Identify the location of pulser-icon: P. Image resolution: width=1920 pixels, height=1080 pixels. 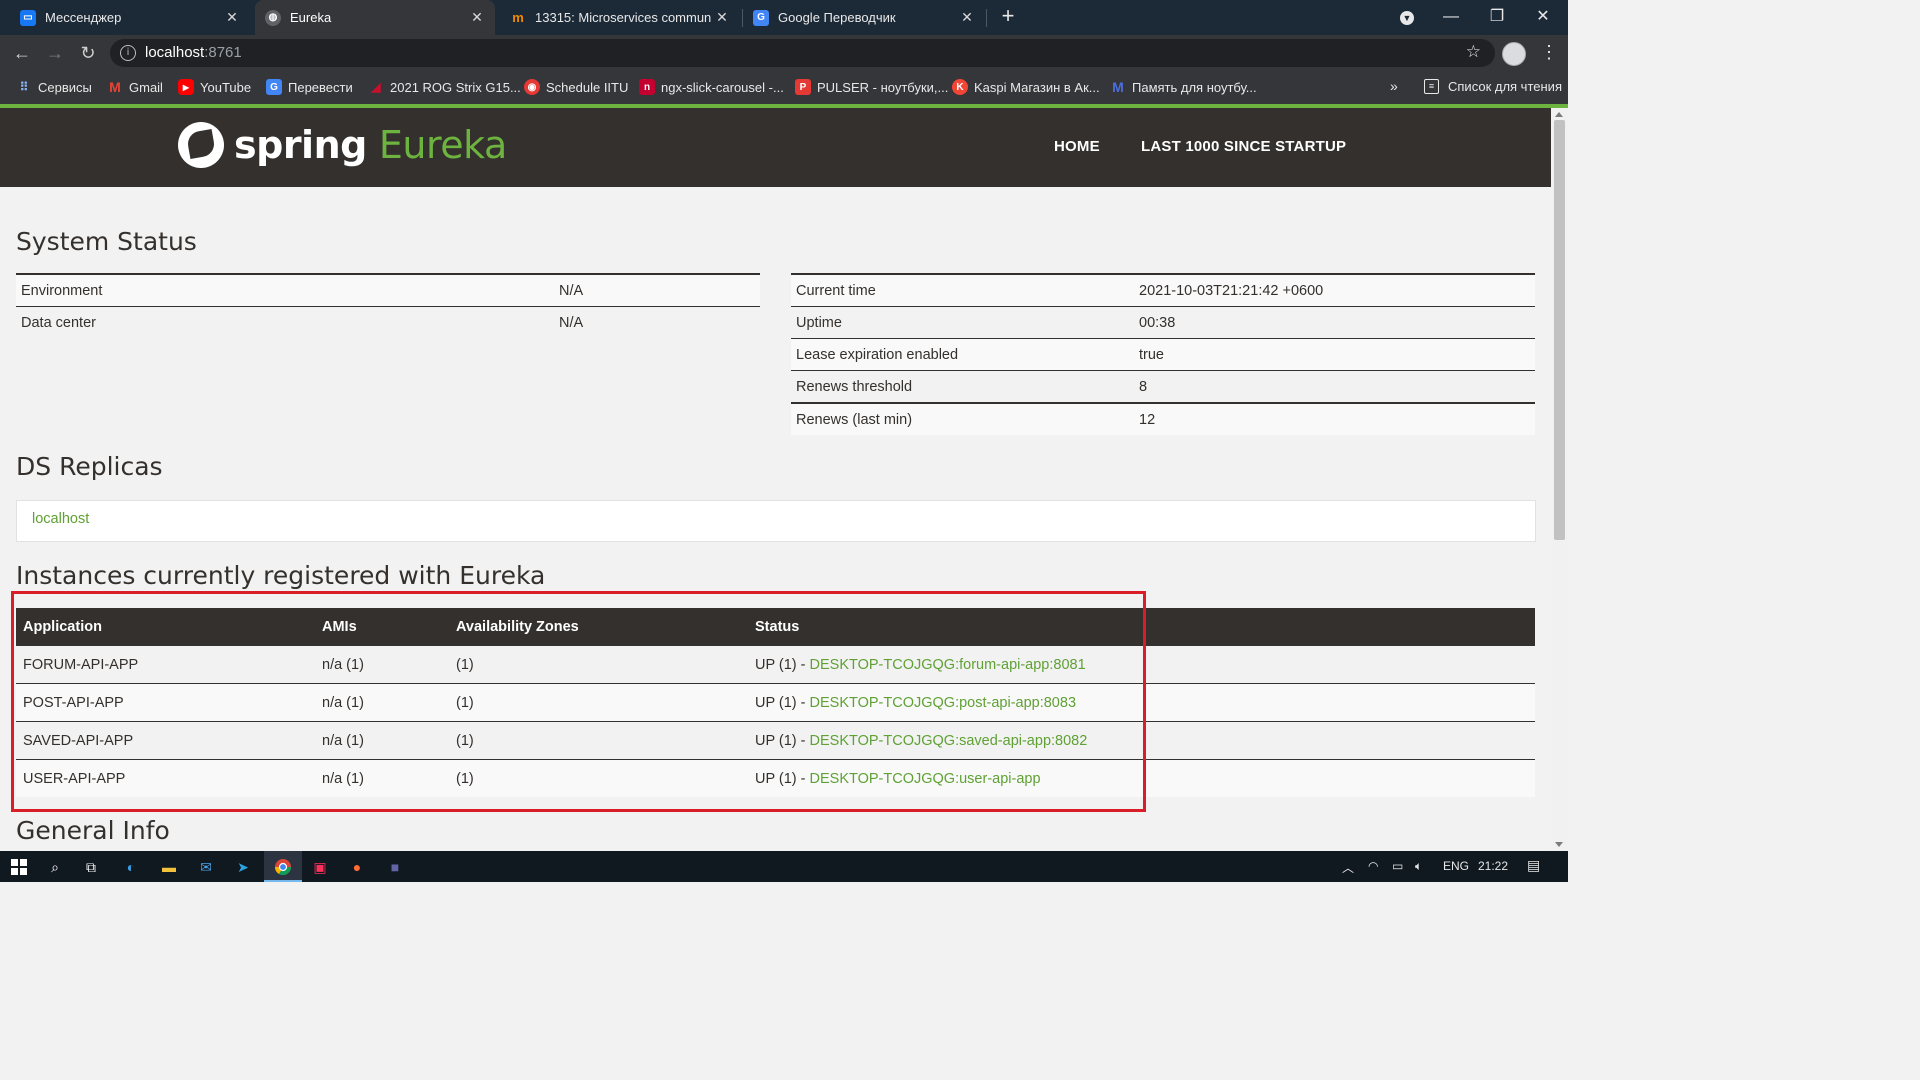
(803, 87).